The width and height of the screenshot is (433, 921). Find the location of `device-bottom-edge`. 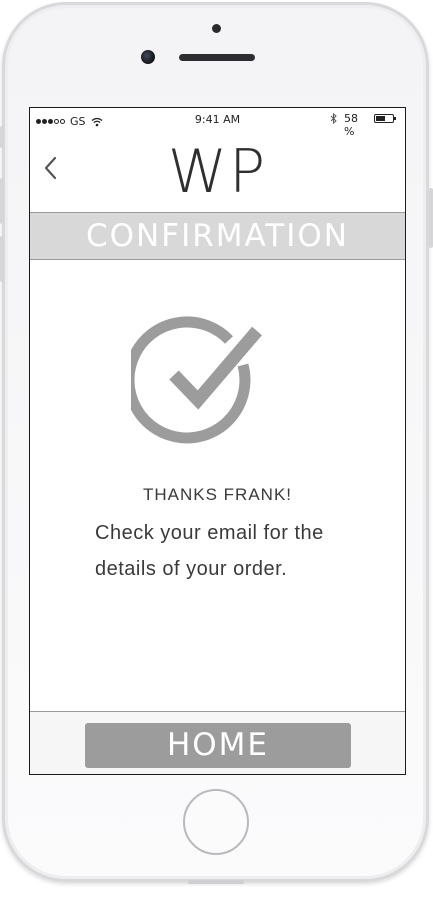

device-bottom-edge is located at coordinates (216, 882).